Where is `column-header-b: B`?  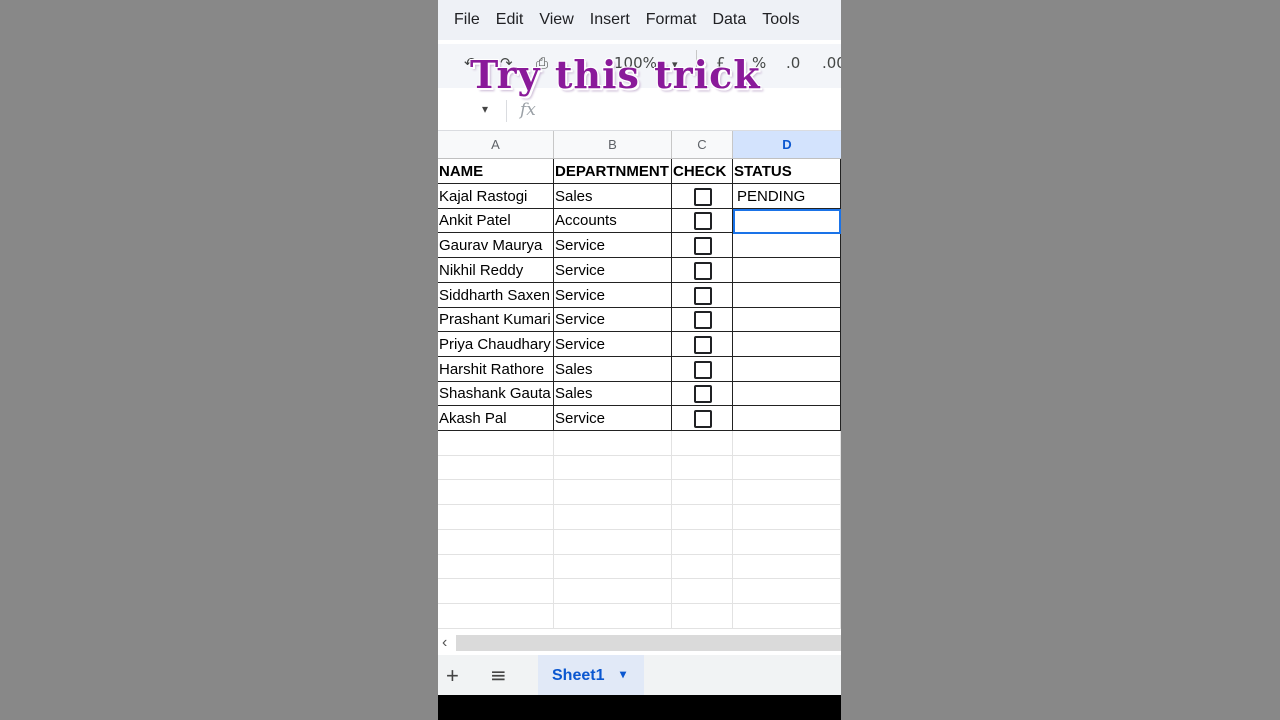 column-header-b: B is located at coordinates (613, 144).